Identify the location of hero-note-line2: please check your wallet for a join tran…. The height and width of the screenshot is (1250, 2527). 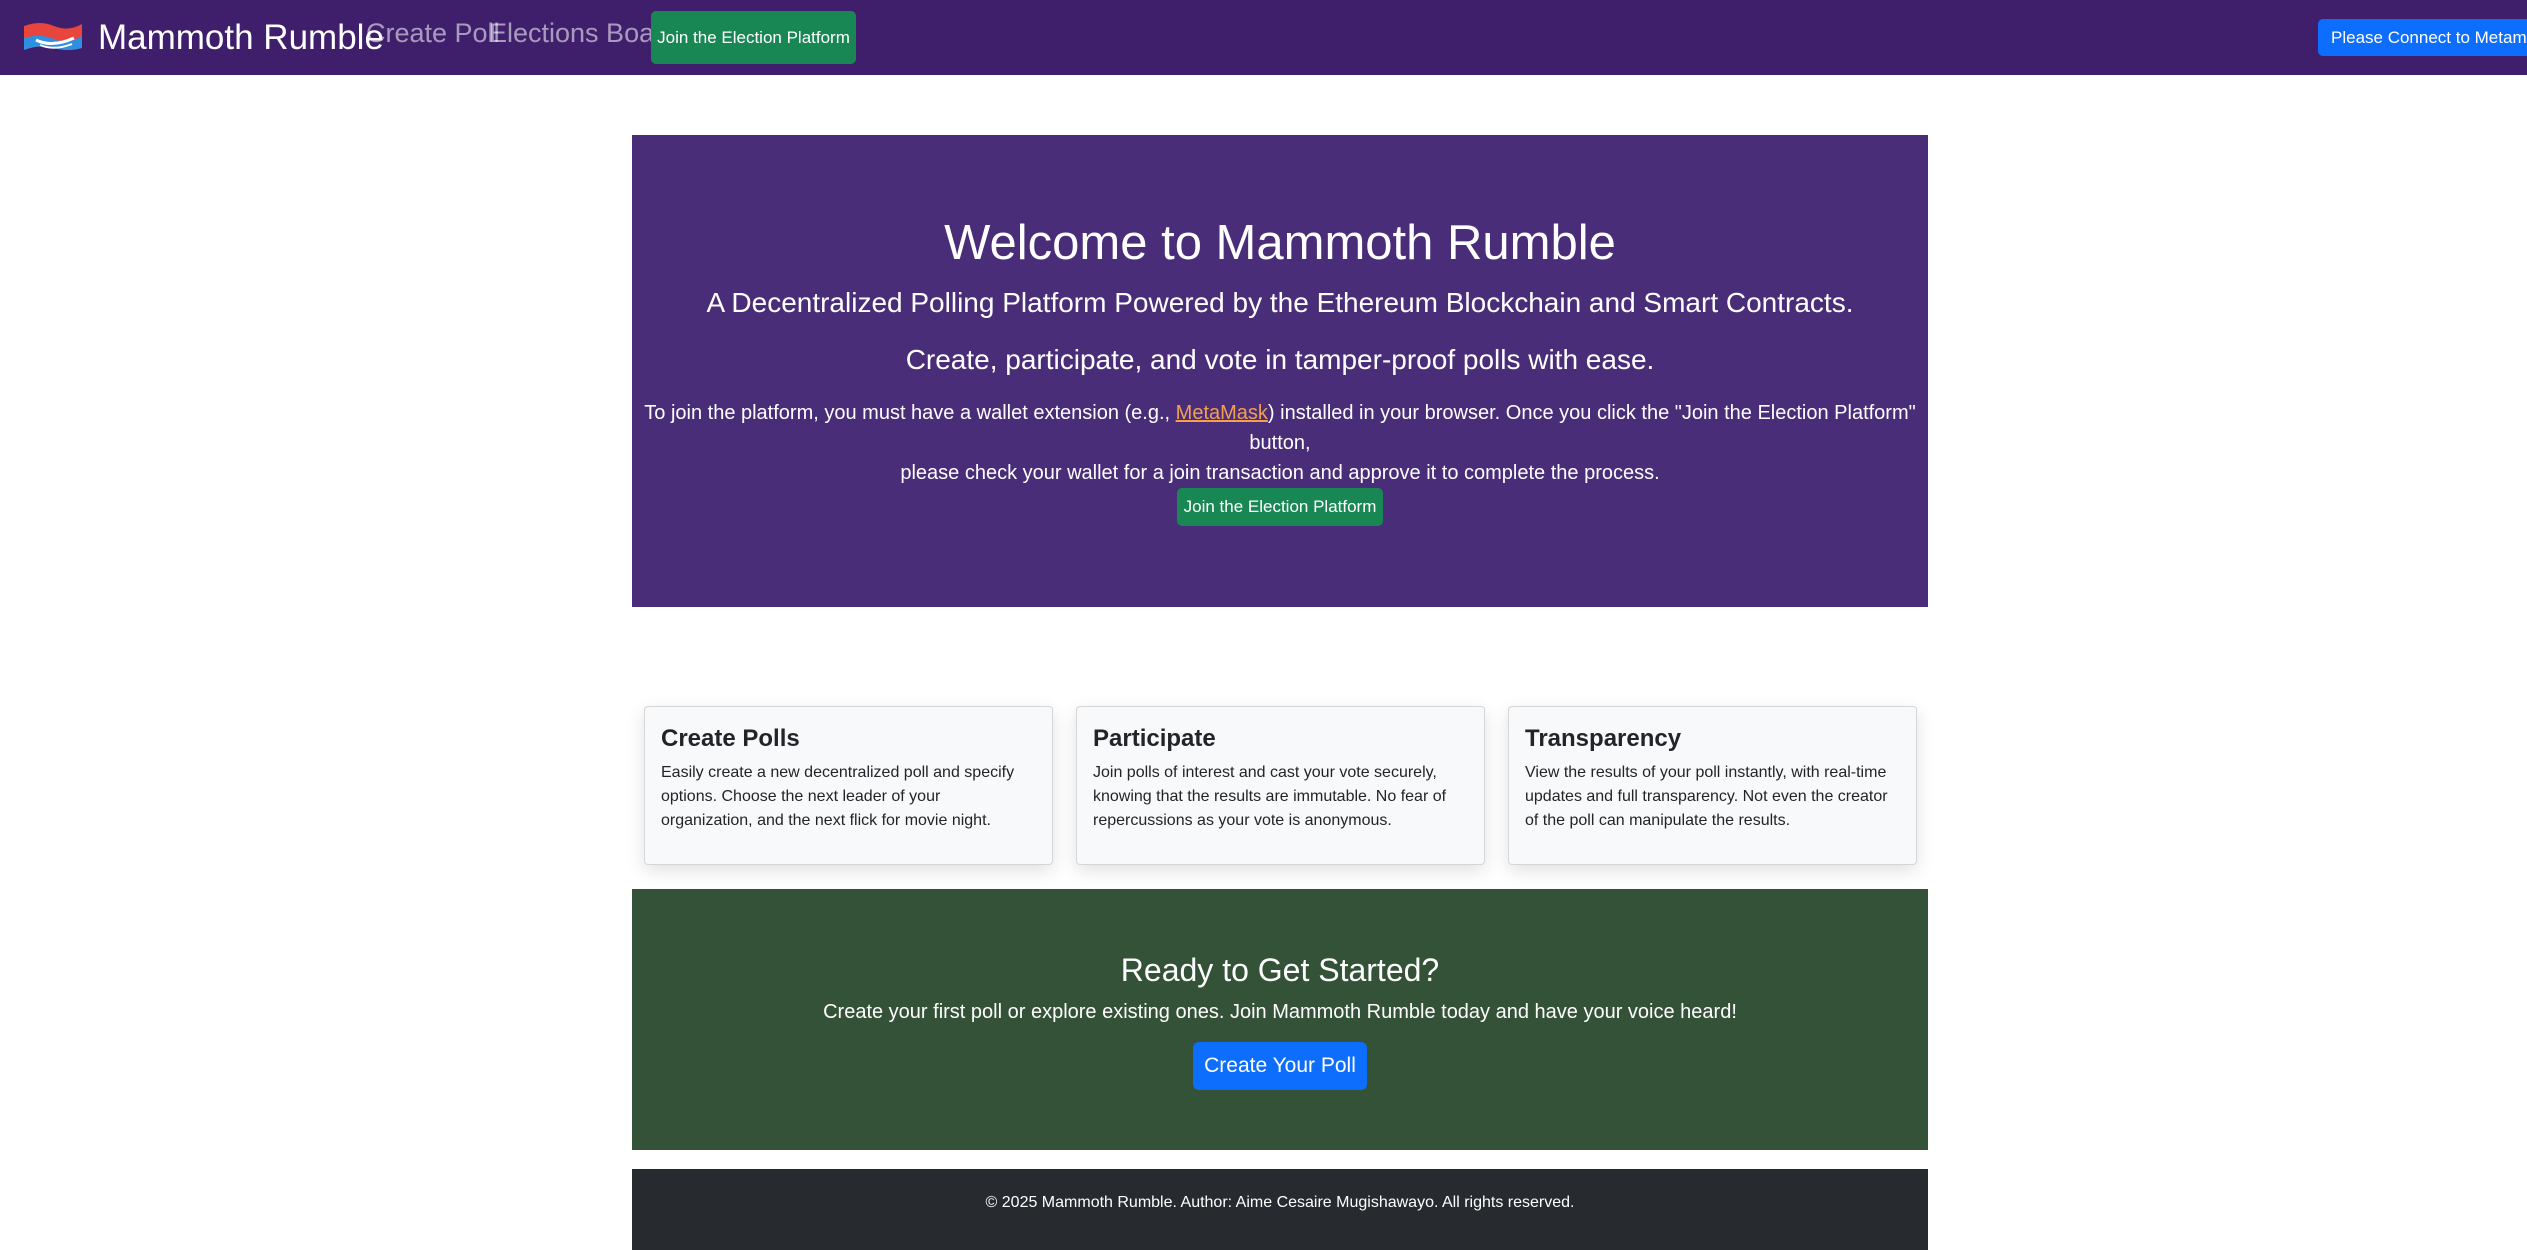
(1280, 473).